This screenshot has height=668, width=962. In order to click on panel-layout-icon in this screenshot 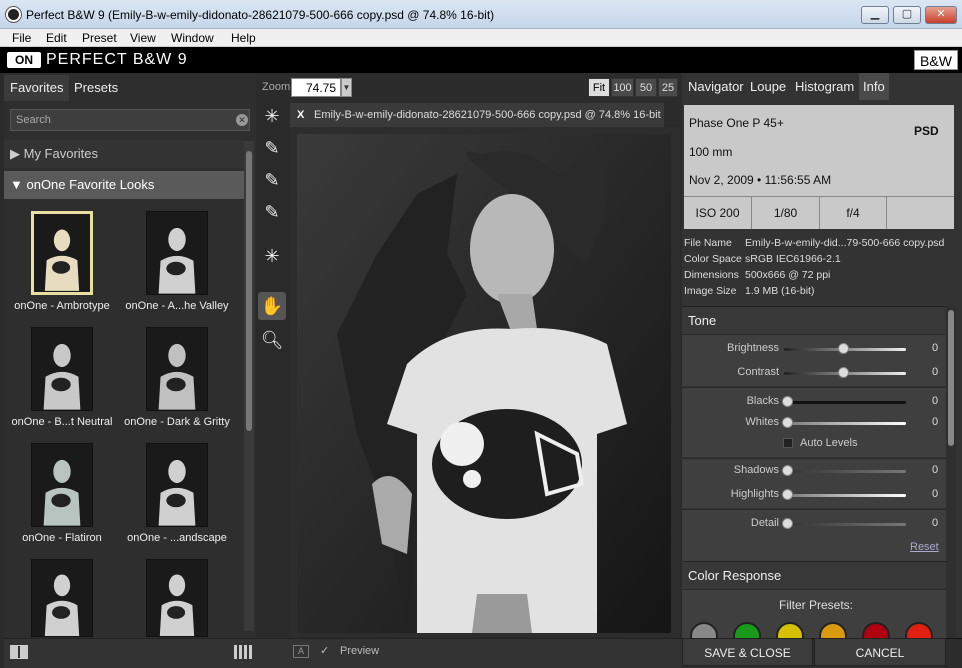, I will do `click(19, 652)`.